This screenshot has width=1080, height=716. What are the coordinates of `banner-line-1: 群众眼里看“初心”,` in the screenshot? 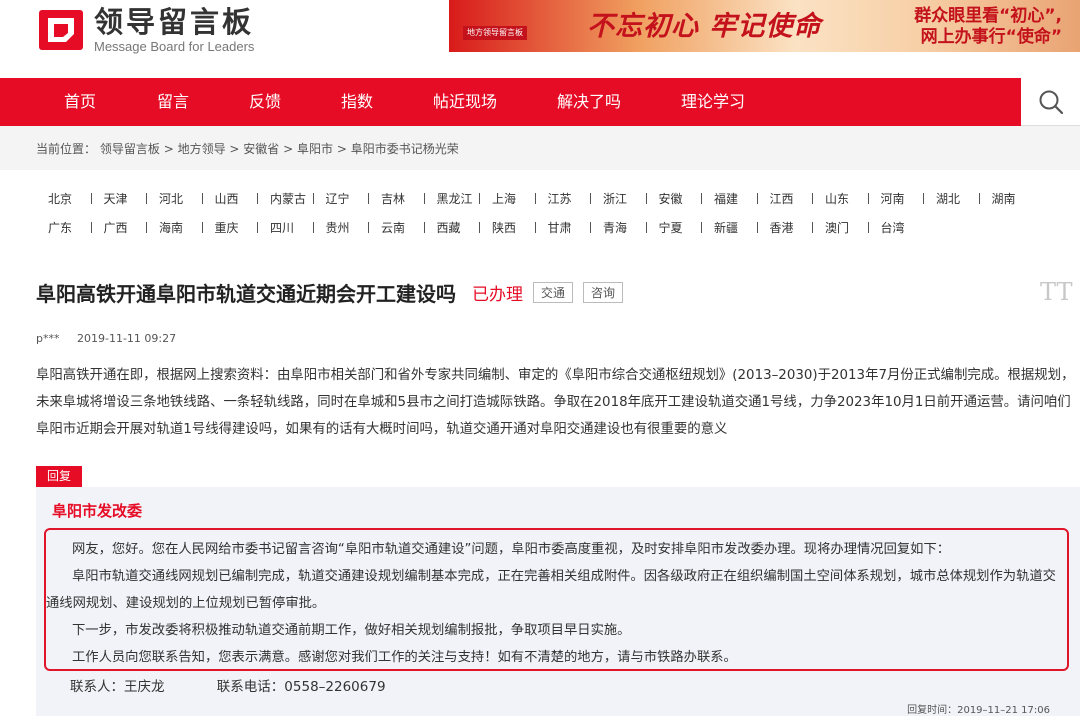 It's located at (988, 16).